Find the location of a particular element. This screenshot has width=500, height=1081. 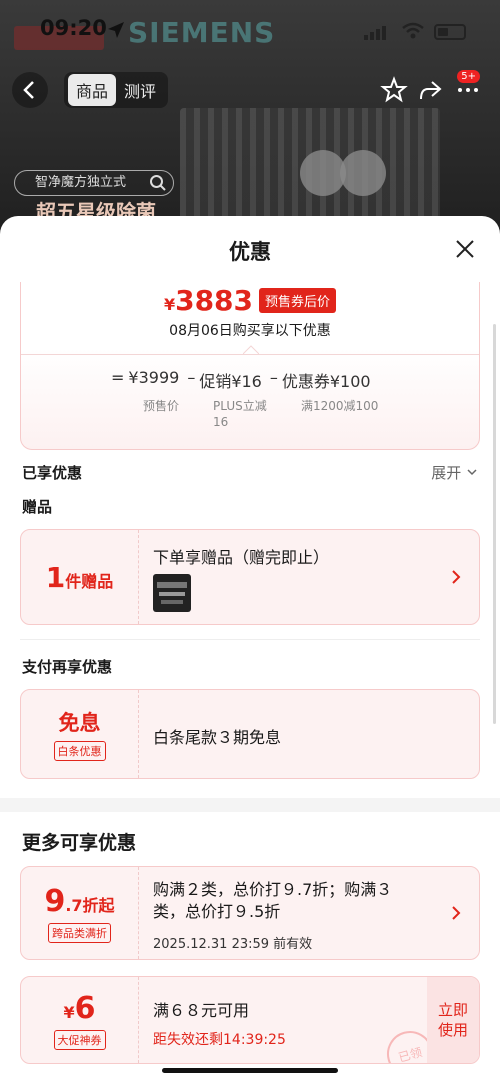

use-now-label: 立即 使用 is located at coordinates (453, 1020).